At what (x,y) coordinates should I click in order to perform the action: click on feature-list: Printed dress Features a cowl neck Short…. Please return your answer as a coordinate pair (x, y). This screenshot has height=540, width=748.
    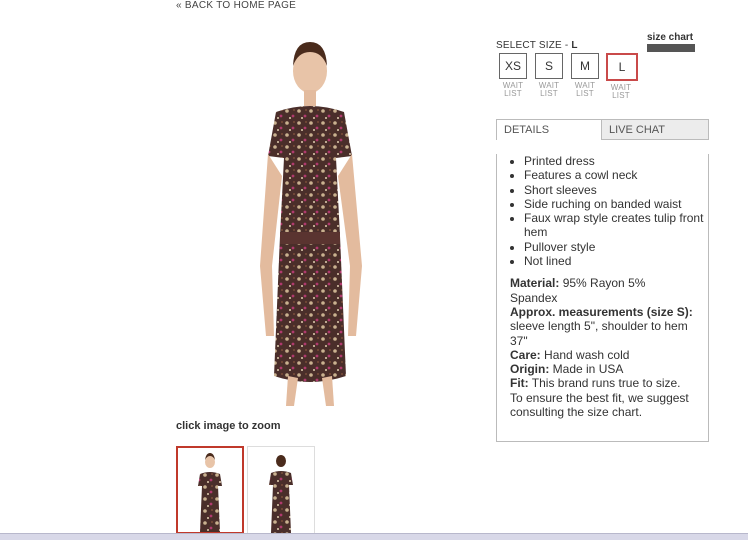
    Looking at the image, I should click on (602, 211).